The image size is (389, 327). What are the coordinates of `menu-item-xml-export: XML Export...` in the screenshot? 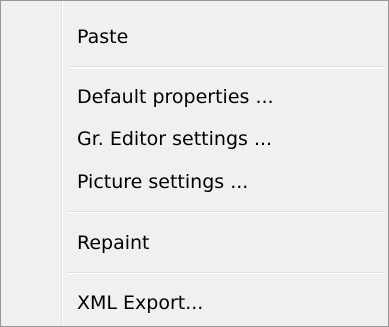 It's located at (194, 303).